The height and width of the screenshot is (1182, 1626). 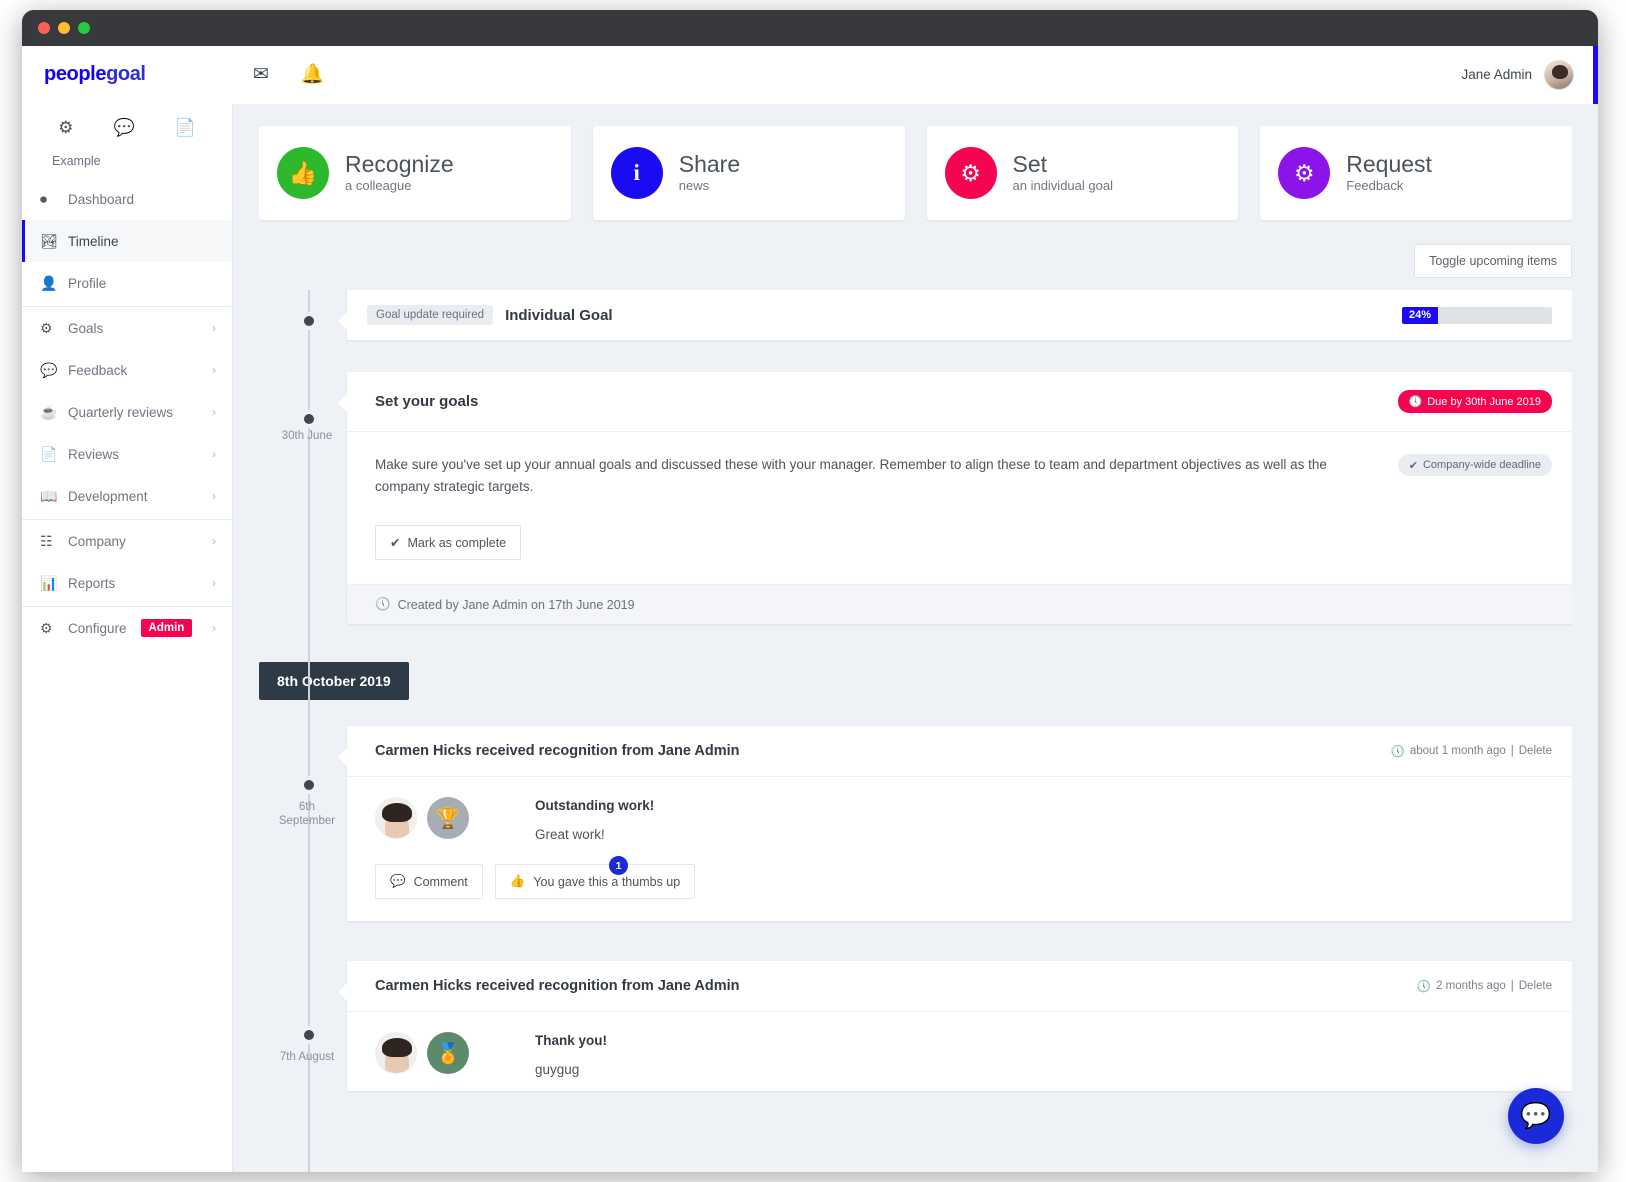 I want to click on user-name-label: Jane Admin, so click(x=1496, y=74).